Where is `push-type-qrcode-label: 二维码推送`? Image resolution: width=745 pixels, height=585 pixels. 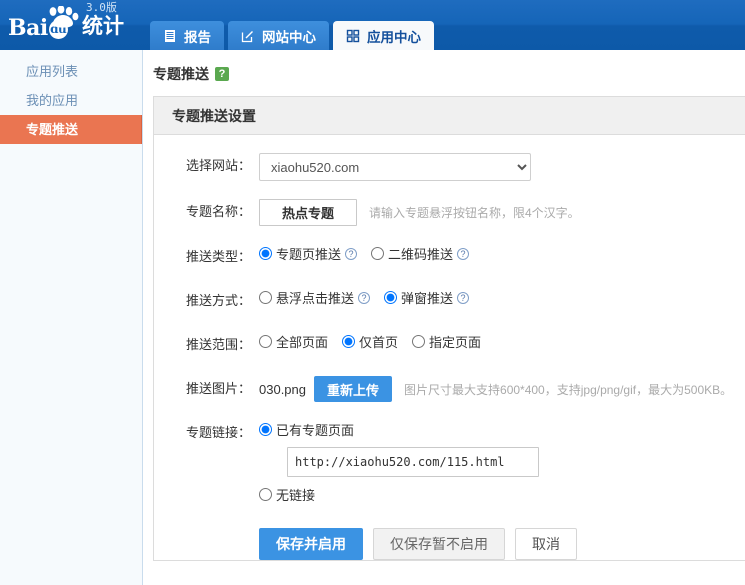
push-type-qrcode-label: 二维码推送 is located at coordinates (421, 254).